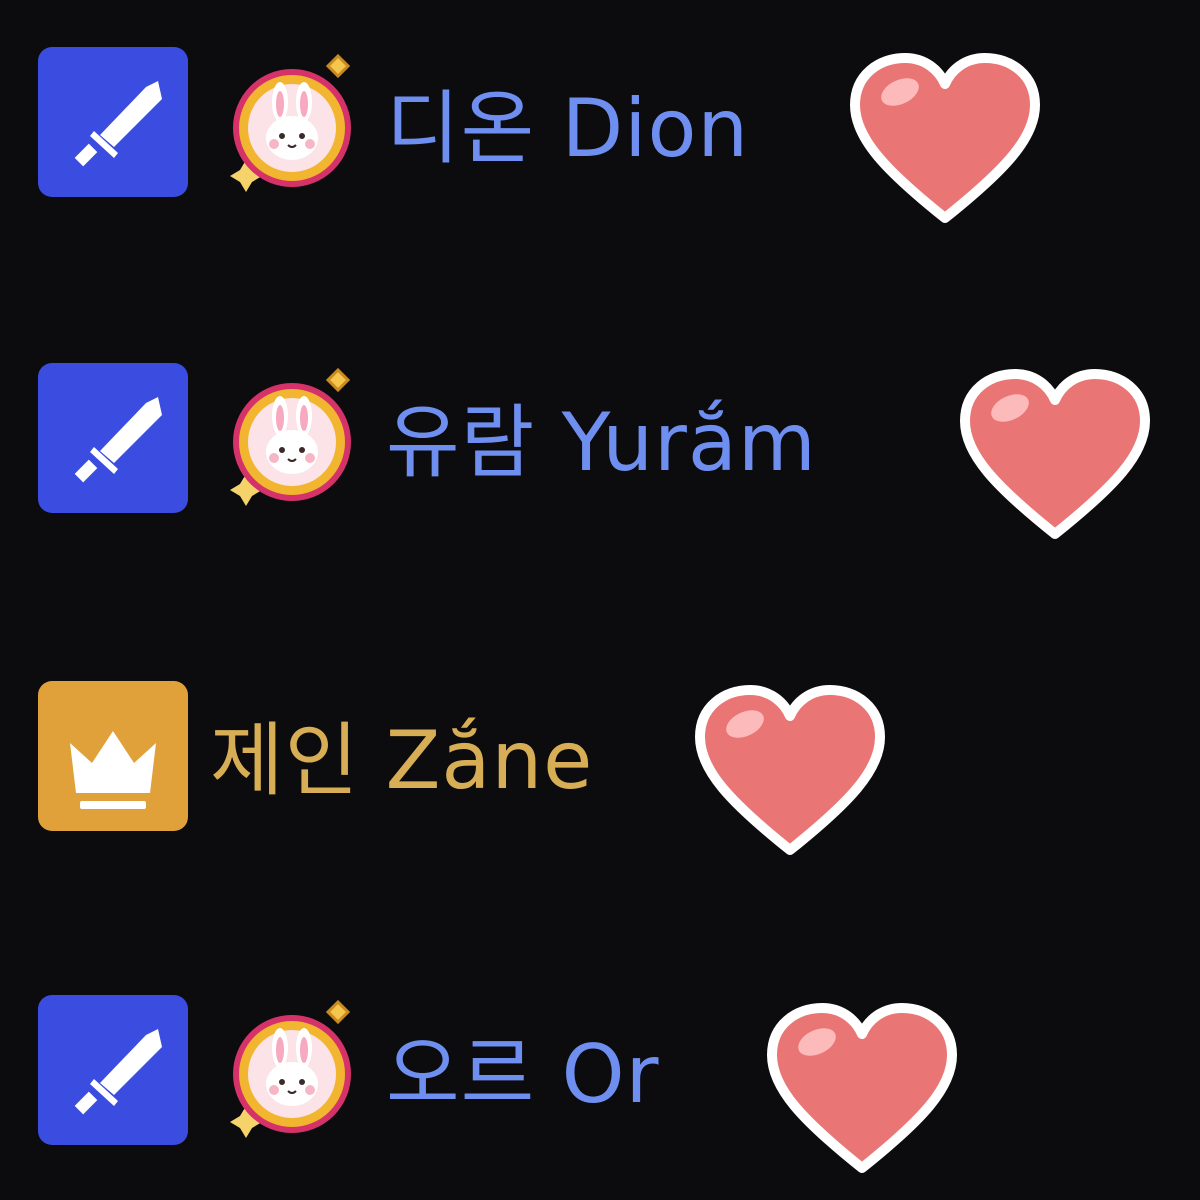 This screenshot has height=1200, width=1200. I want to click on member-name: 디온 Dion, so click(568, 128).